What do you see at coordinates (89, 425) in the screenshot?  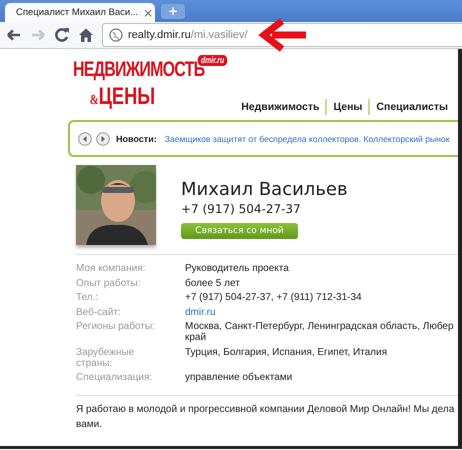 I see `about-text: вами.` at bounding box center [89, 425].